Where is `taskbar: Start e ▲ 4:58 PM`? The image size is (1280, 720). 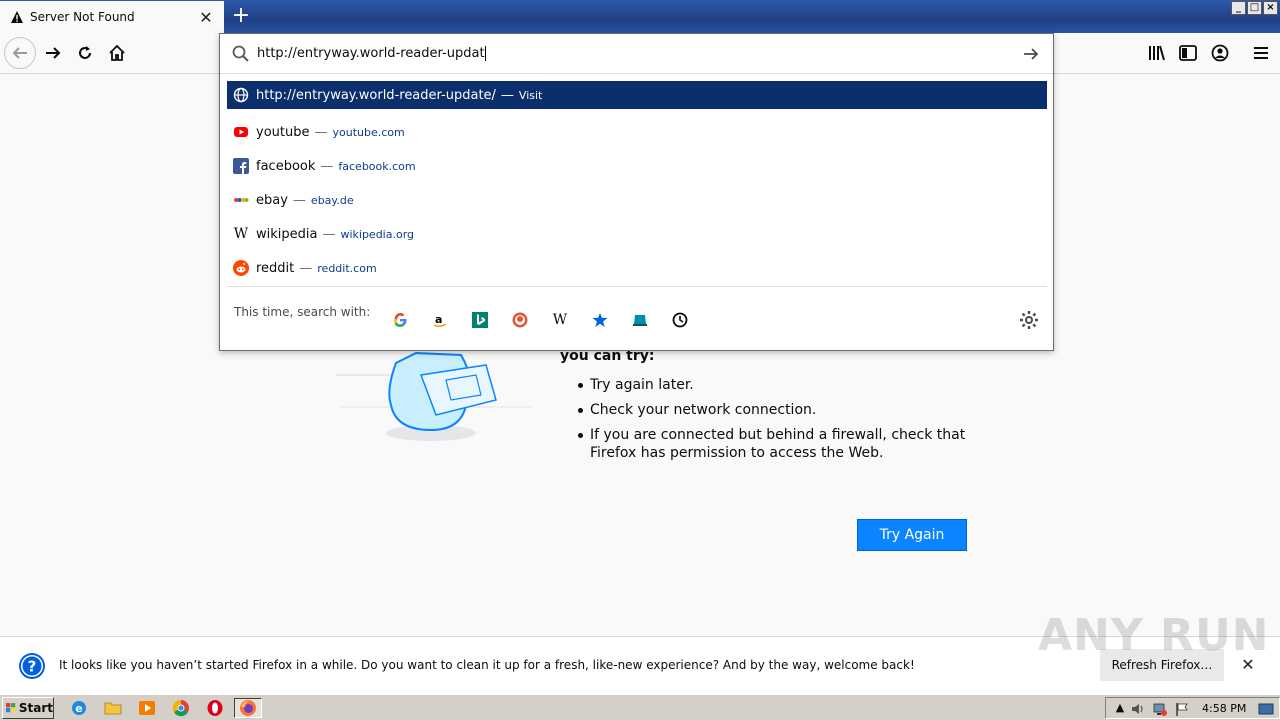 taskbar: Start e ▲ 4:58 PM is located at coordinates (640, 707).